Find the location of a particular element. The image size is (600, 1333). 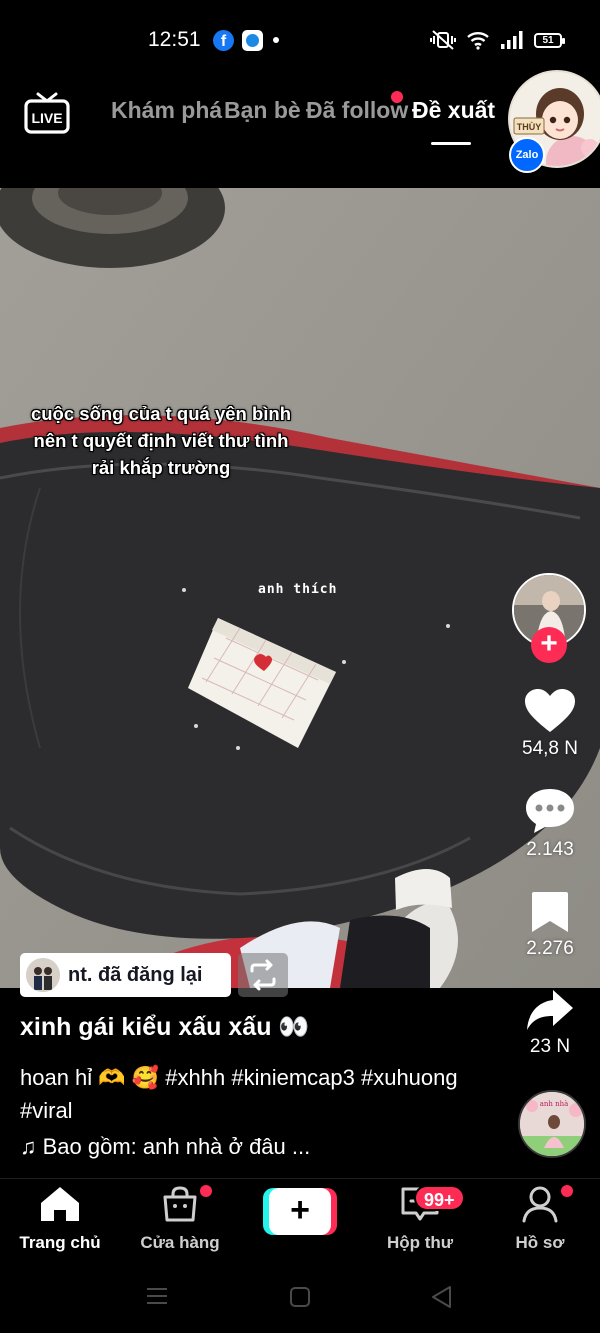

system-status-icons: 51 is located at coordinates (497, 40).